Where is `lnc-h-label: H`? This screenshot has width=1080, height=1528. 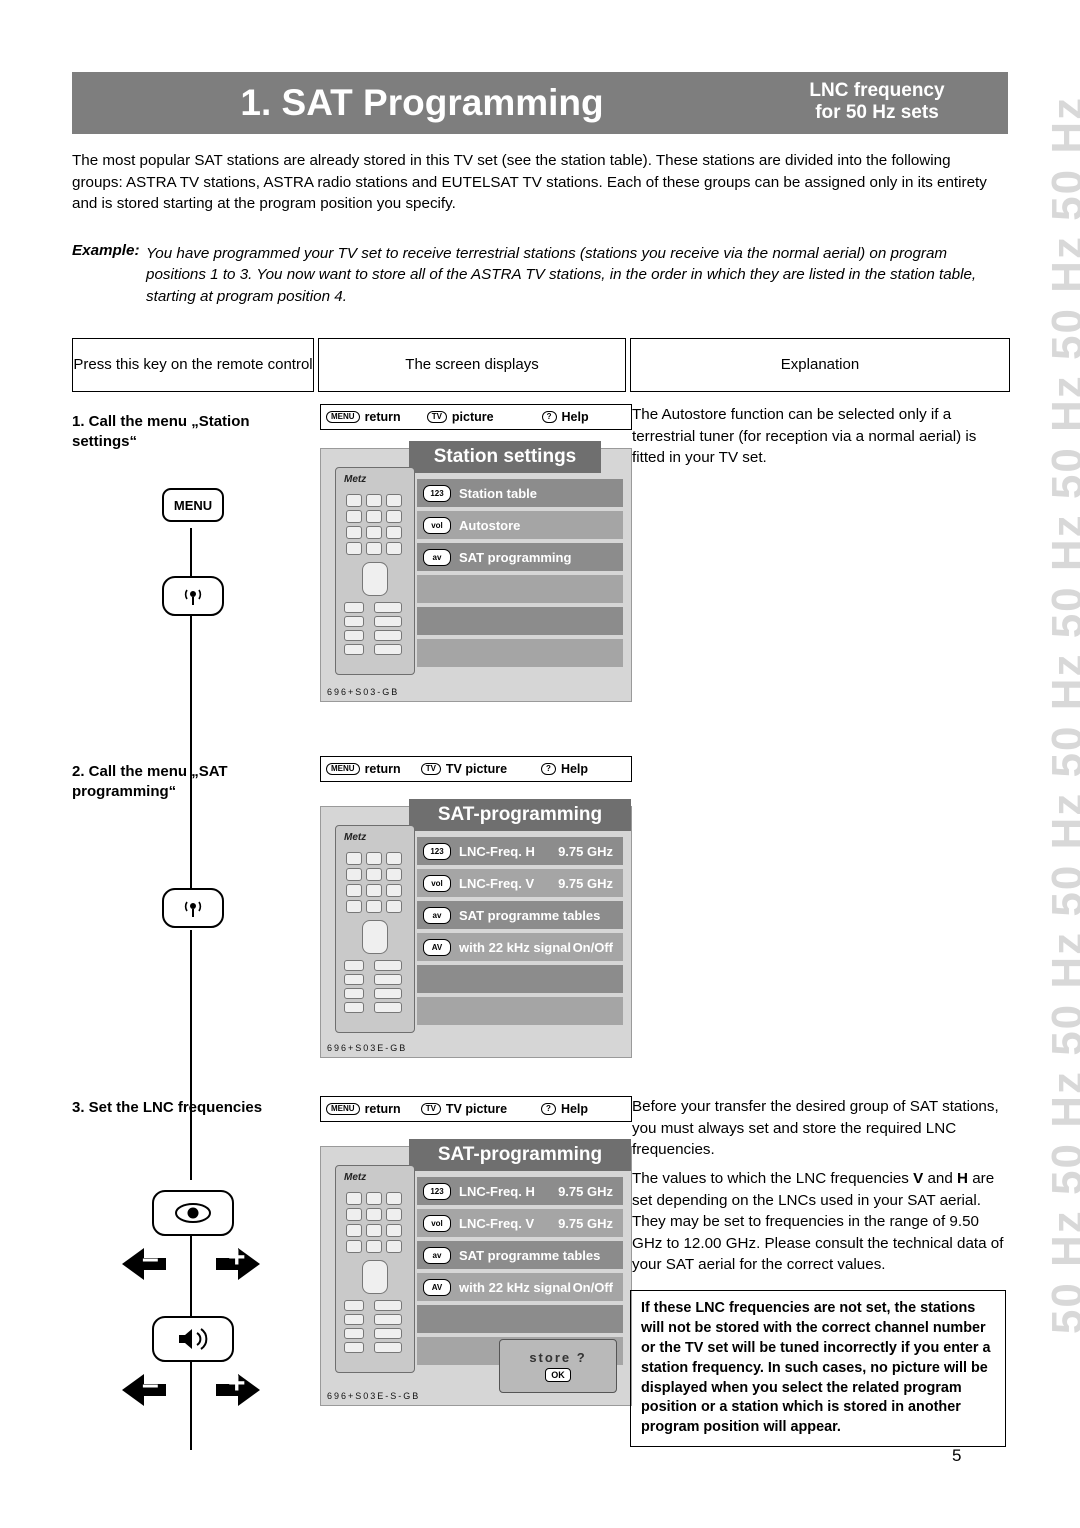
lnc-h-label: H is located at coordinates (963, 1178).